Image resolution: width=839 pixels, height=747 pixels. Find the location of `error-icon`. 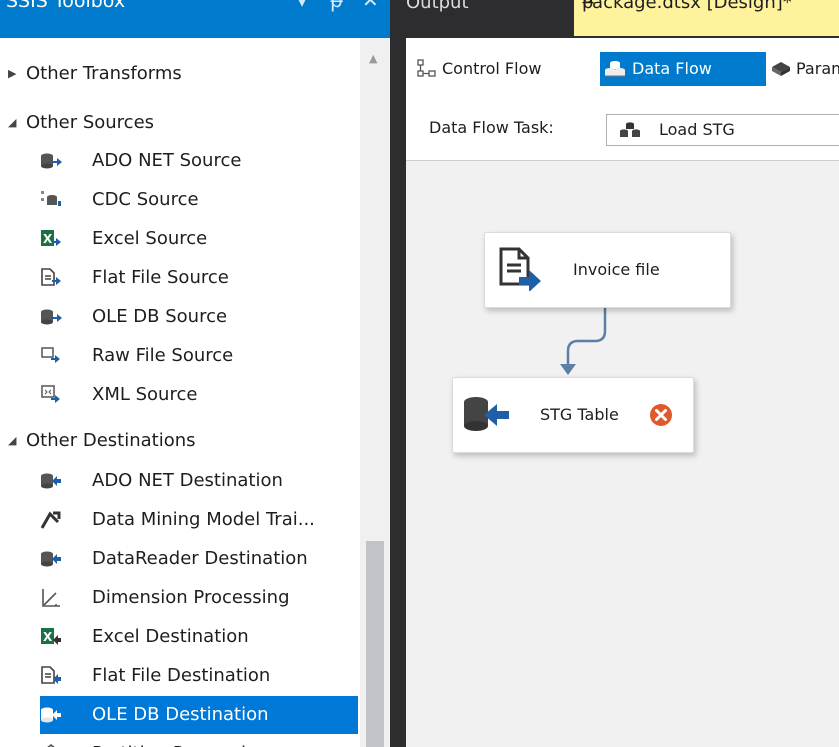

error-icon is located at coordinates (661, 415).